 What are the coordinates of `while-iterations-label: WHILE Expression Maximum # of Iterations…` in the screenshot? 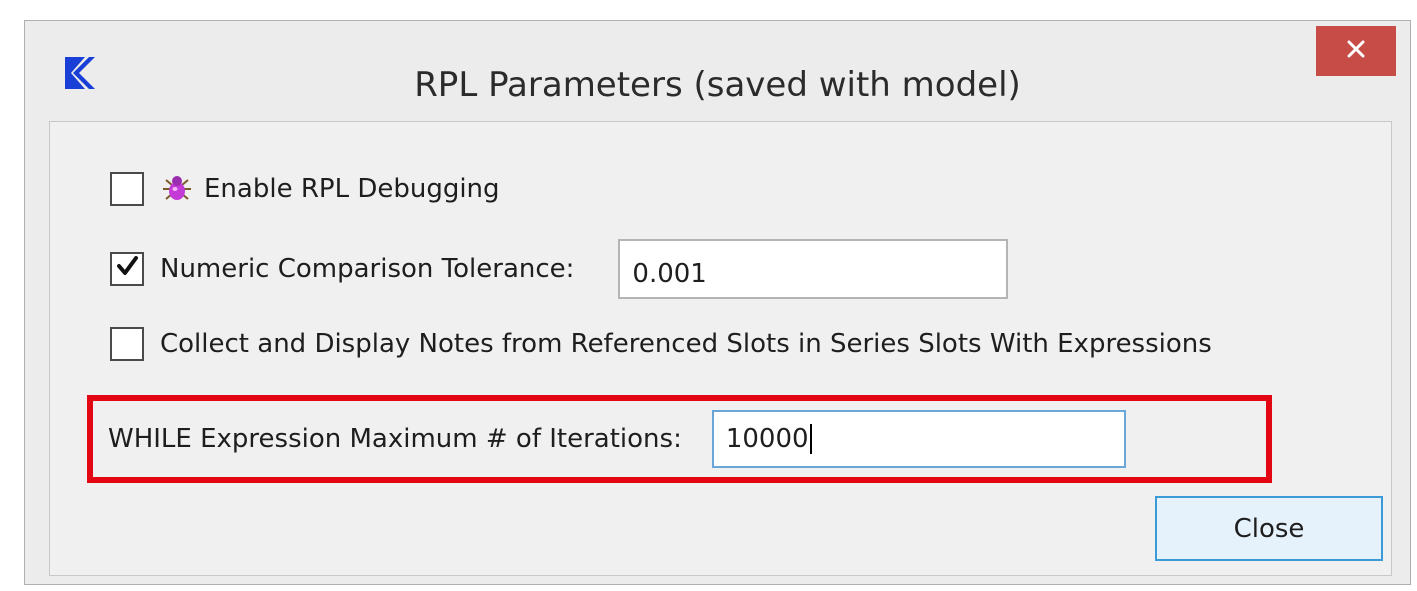 It's located at (395, 439).